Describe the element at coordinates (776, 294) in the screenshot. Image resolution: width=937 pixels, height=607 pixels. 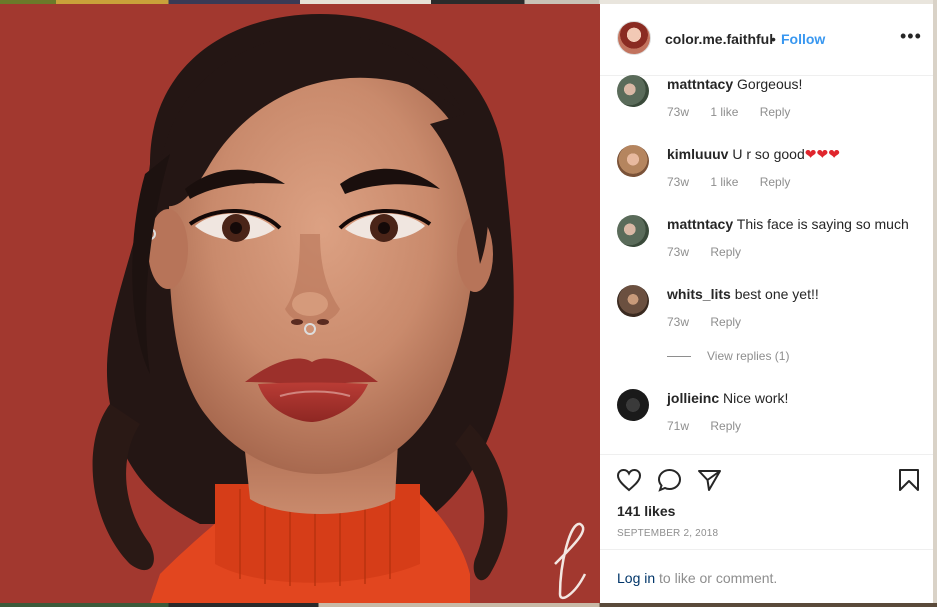
I see `comment-body: best one yet!!` at that location.